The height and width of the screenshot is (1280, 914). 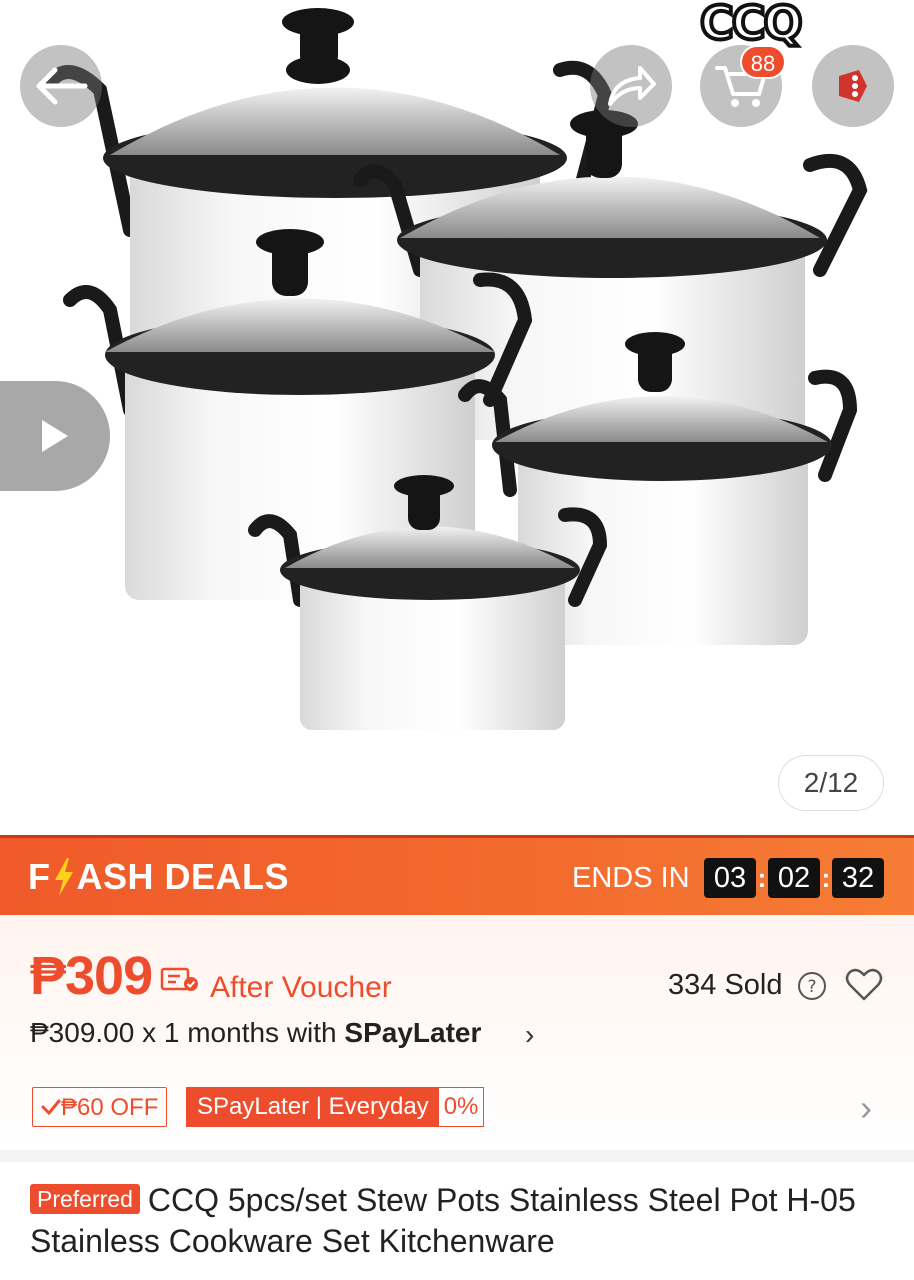 I want to click on ends-in-label: ENDS IN, so click(x=631, y=878).